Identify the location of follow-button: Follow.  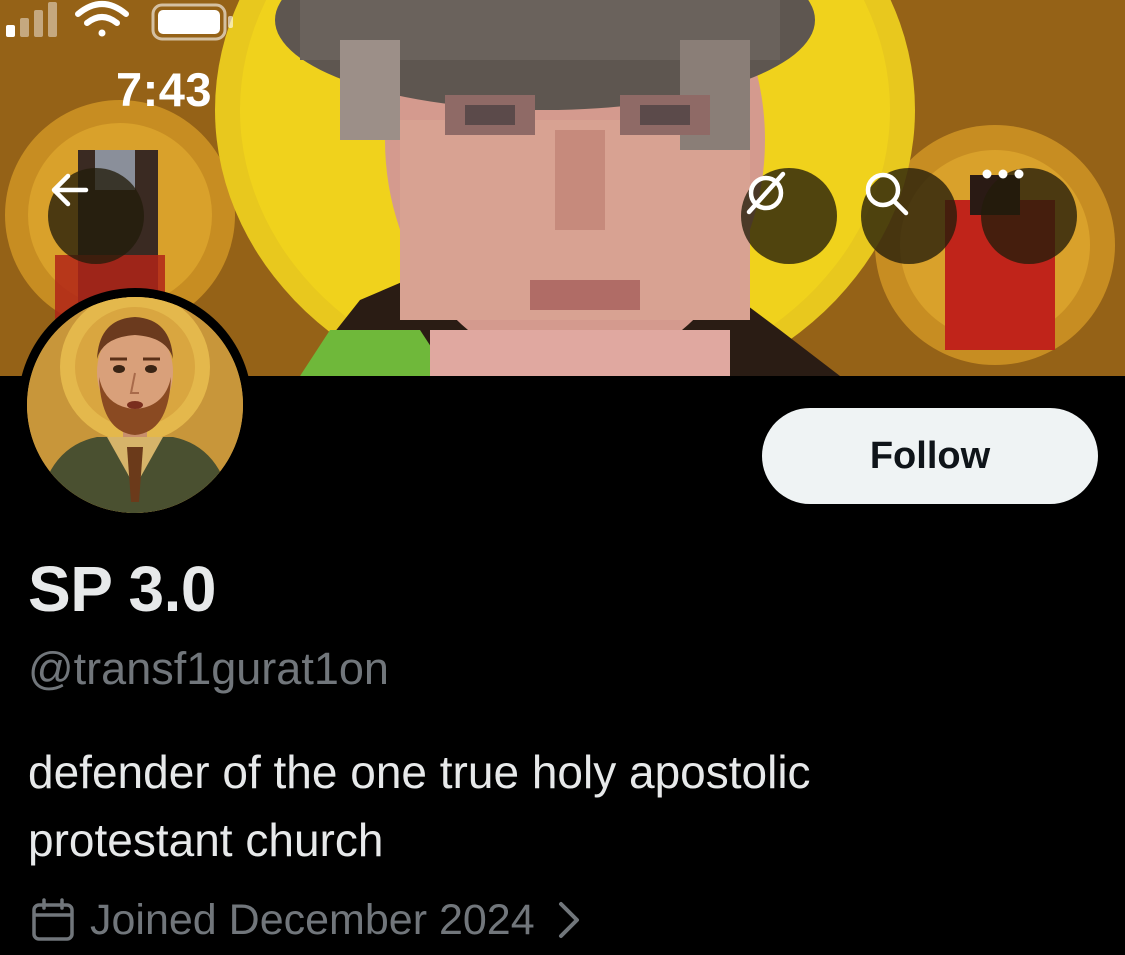
(930, 456).